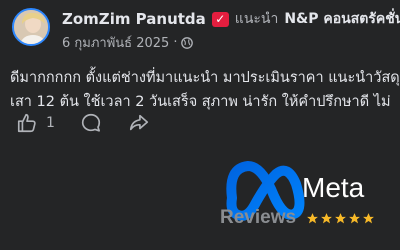  I want to click on post-meta: 6 กุมภาพันธ์ 2025 ·, so click(128, 42).